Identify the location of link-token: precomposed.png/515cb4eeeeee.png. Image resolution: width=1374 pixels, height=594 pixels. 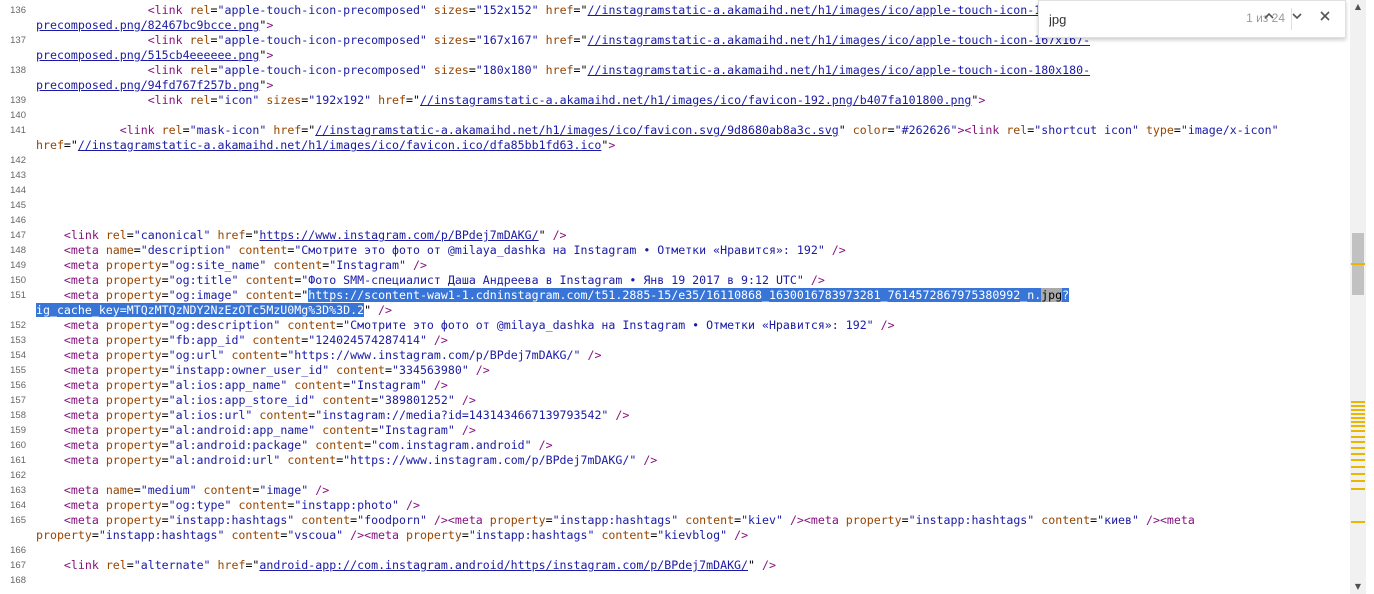
(147, 55).